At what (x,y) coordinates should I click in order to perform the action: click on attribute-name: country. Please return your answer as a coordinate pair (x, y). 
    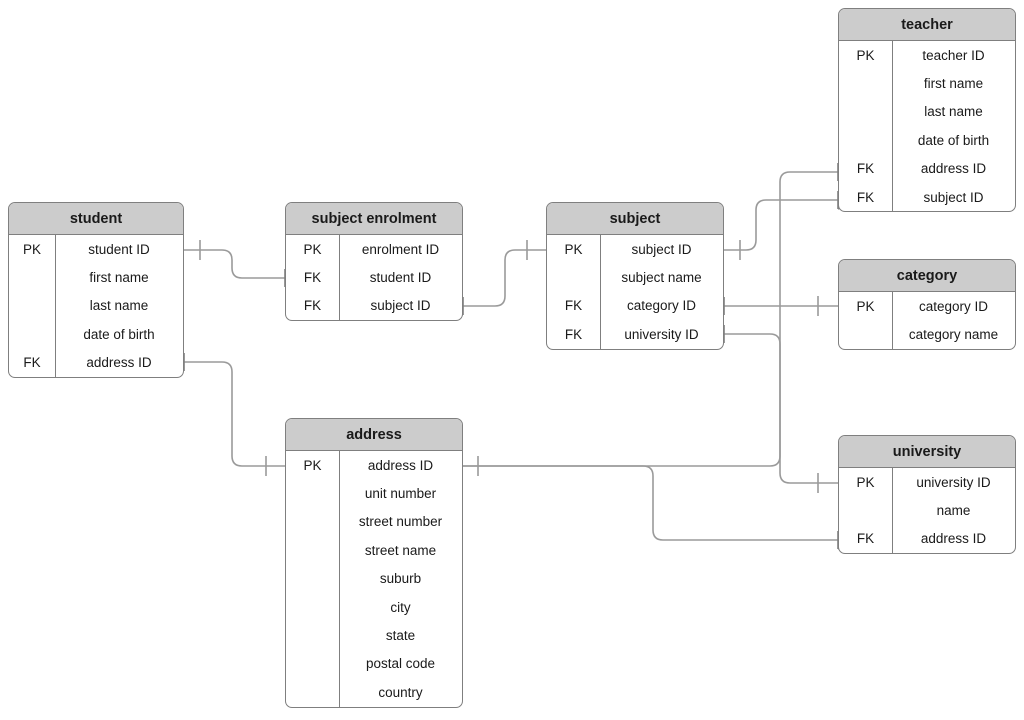
    Looking at the image, I should click on (400, 692).